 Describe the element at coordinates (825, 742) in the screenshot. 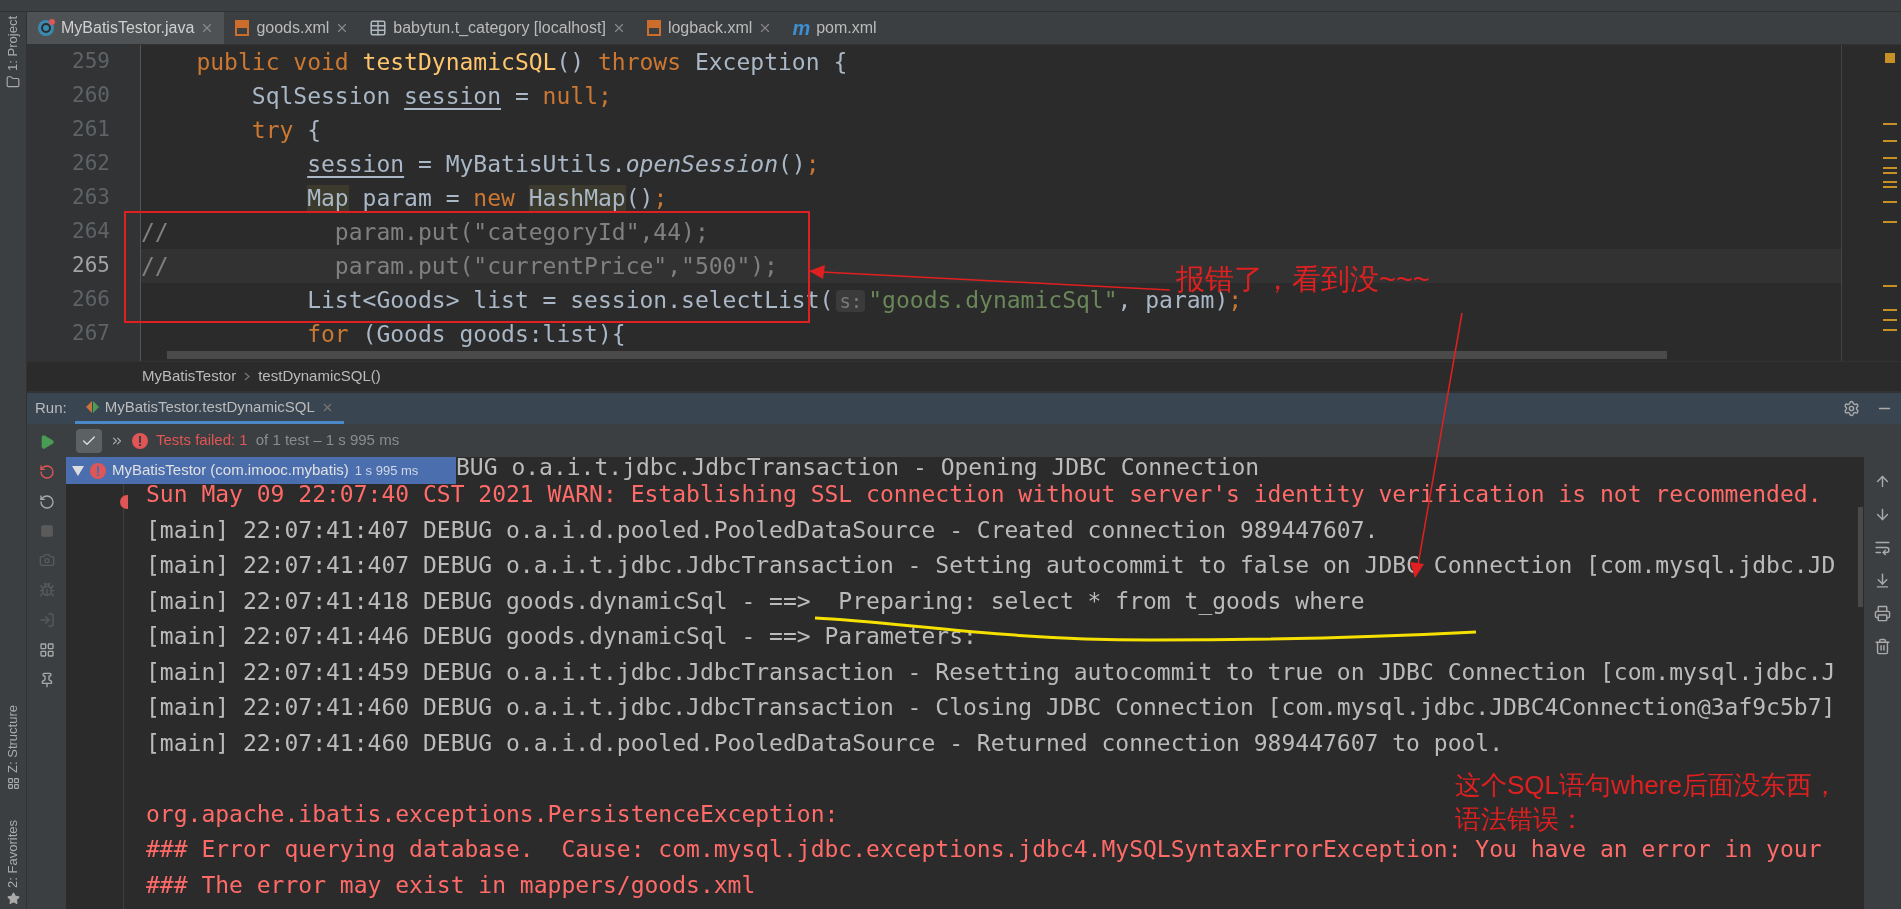

I see `console-line: [main] 22:07:41:460 DEBUG o.a.i.d.pooled.PooledDataSource - Returned connection 989447607 to pool.` at that location.